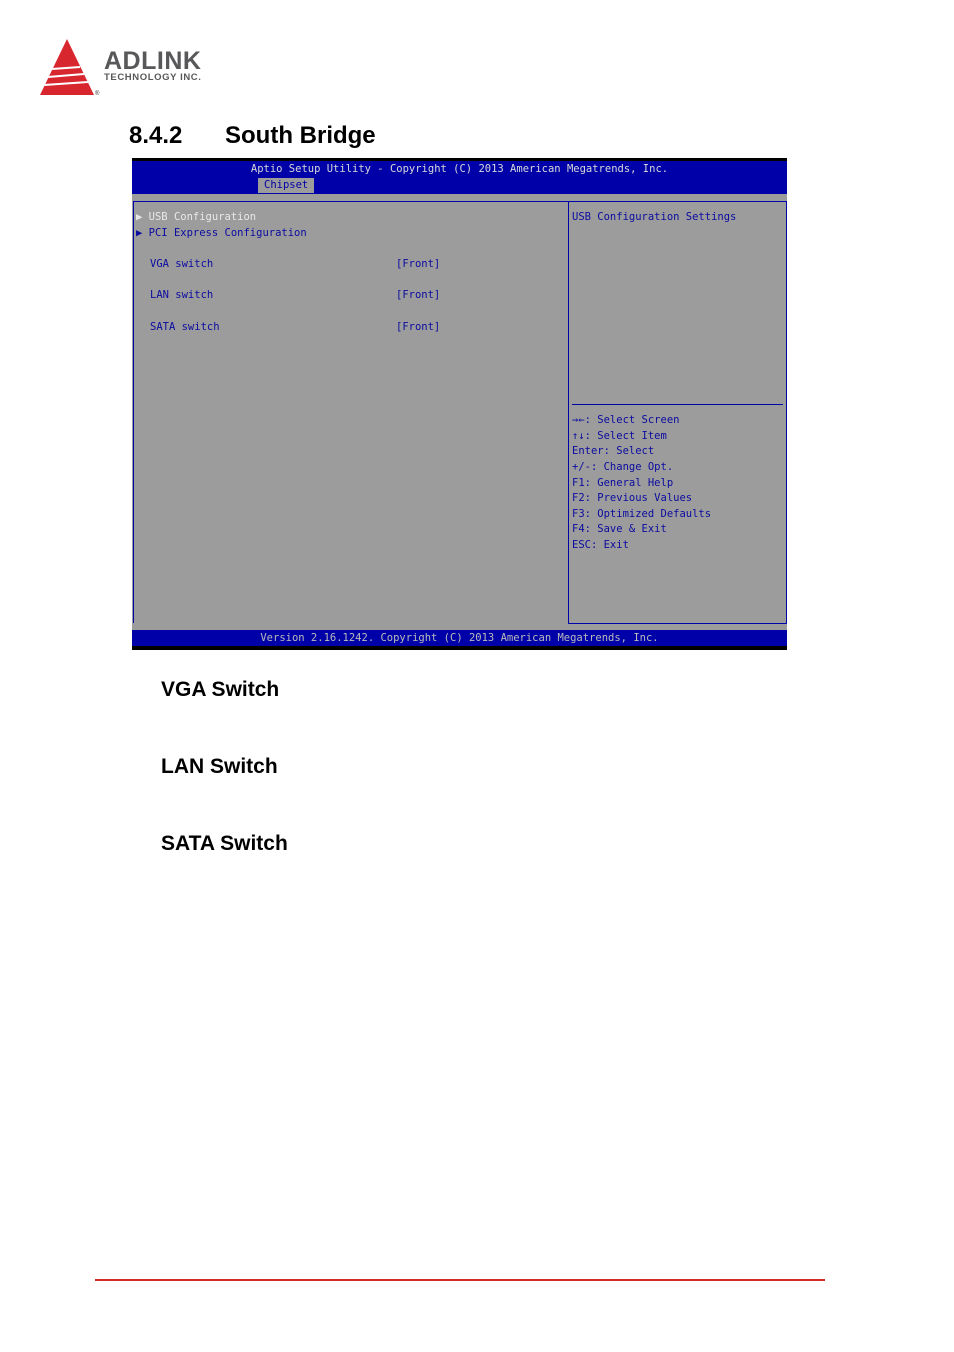 This screenshot has width=954, height=1352. What do you see at coordinates (153, 61) in the screenshot?
I see `logo-name: ADLINK` at bounding box center [153, 61].